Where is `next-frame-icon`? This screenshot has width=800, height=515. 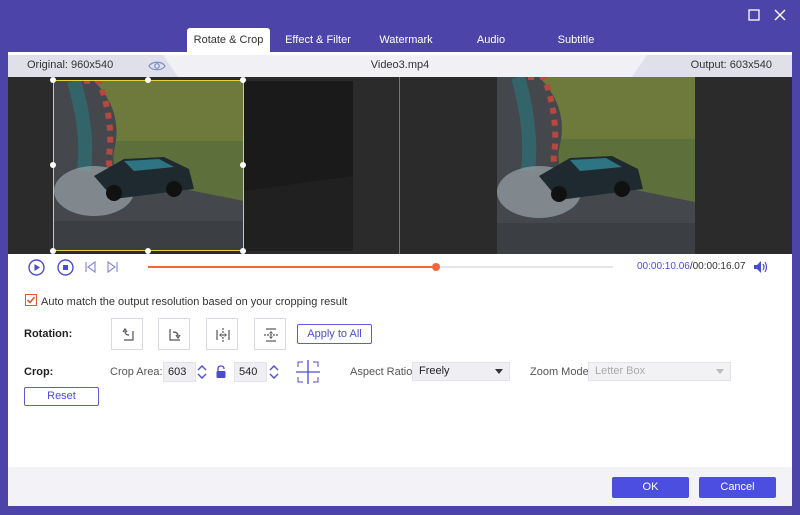 next-frame-icon is located at coordinates (113, 267).